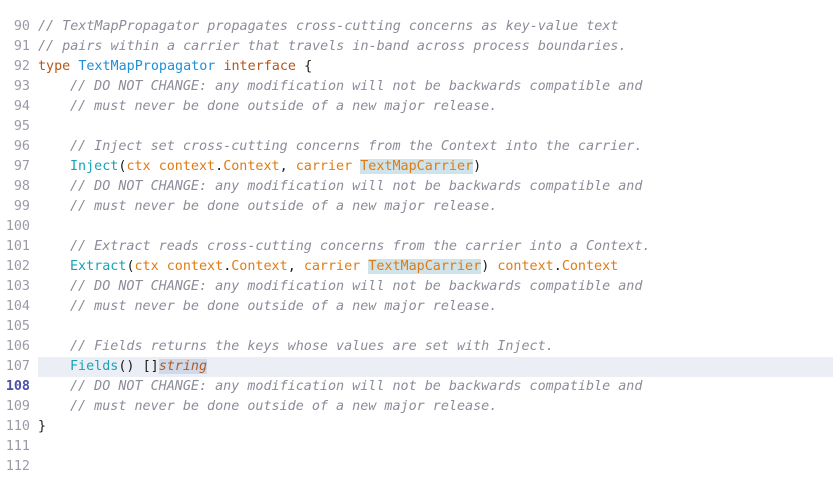  What do you see at coordinates (416, 375) in the screenshot?
I see `current-line: 108 Fields() []string` at bounding box center [416, 375].